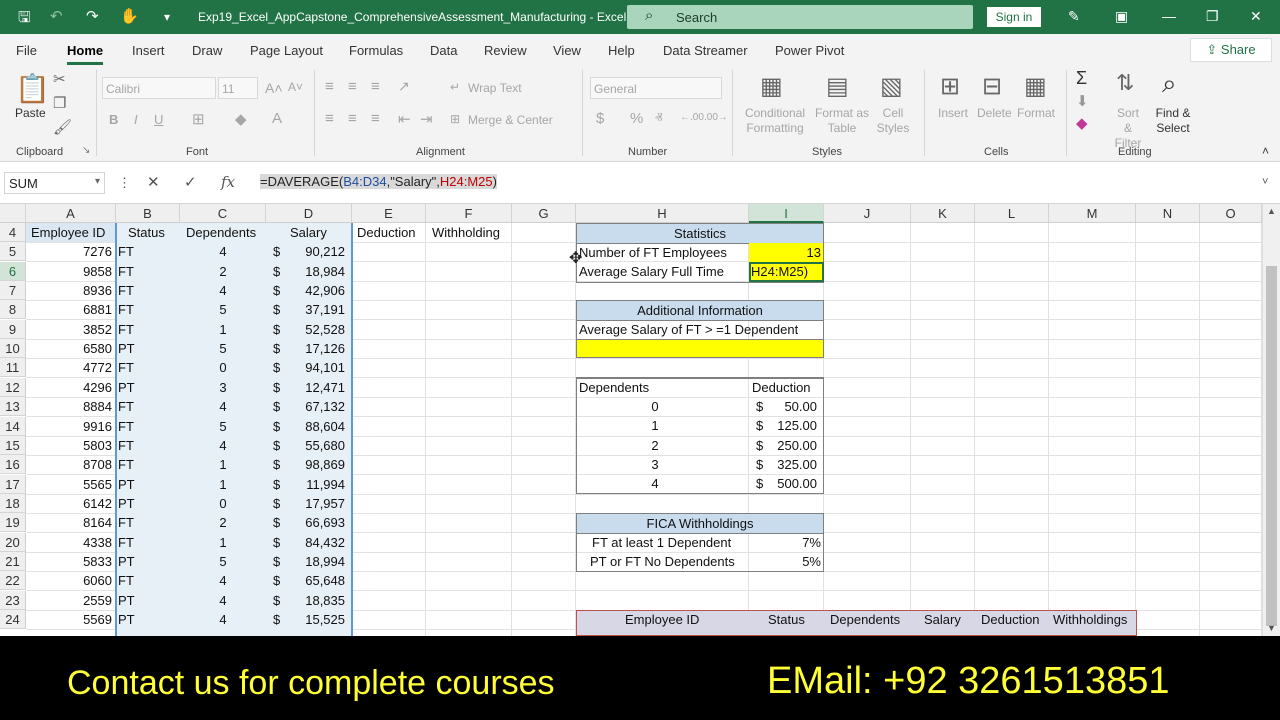  Describe the element at coordinates (1092, 213) in the screenshot. I see `column-header-m: M` at that location.